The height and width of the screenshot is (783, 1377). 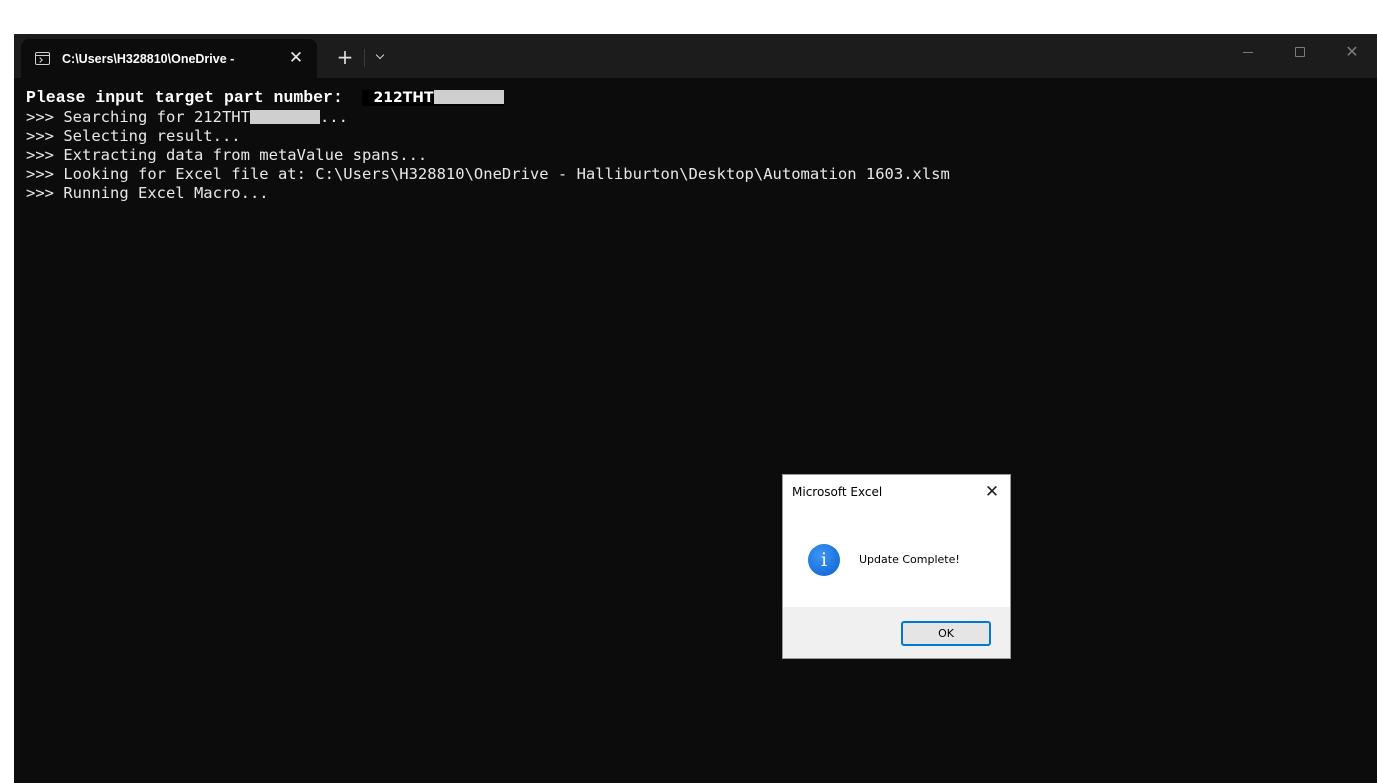 I want to click on terminal-titlebar: C:\Users\H328810\OneDrive - ✕ + ✕, so click(x=695, y=56).